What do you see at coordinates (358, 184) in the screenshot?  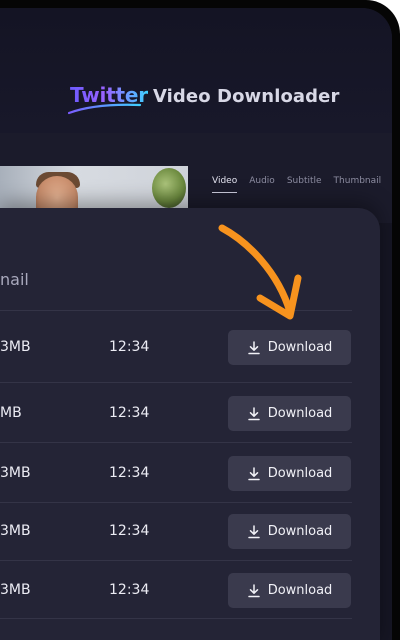 I see `tab-thumbnail: Thumbnail` at bounding box center [358, 184].